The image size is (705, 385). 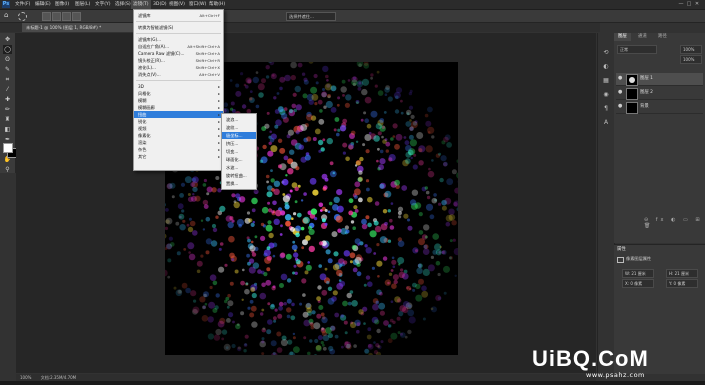 I want to click on brush-tool-icon: ✏, so click(x=7, y=109).